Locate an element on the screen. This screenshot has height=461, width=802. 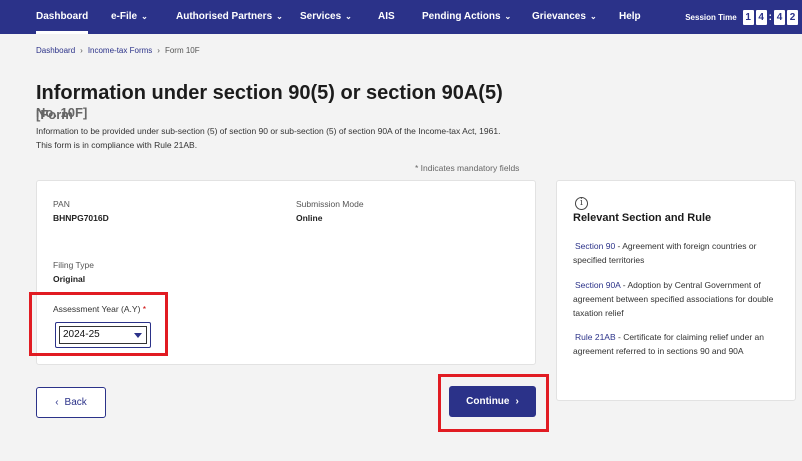
required-marker: * is located at coordinates (144, 309).